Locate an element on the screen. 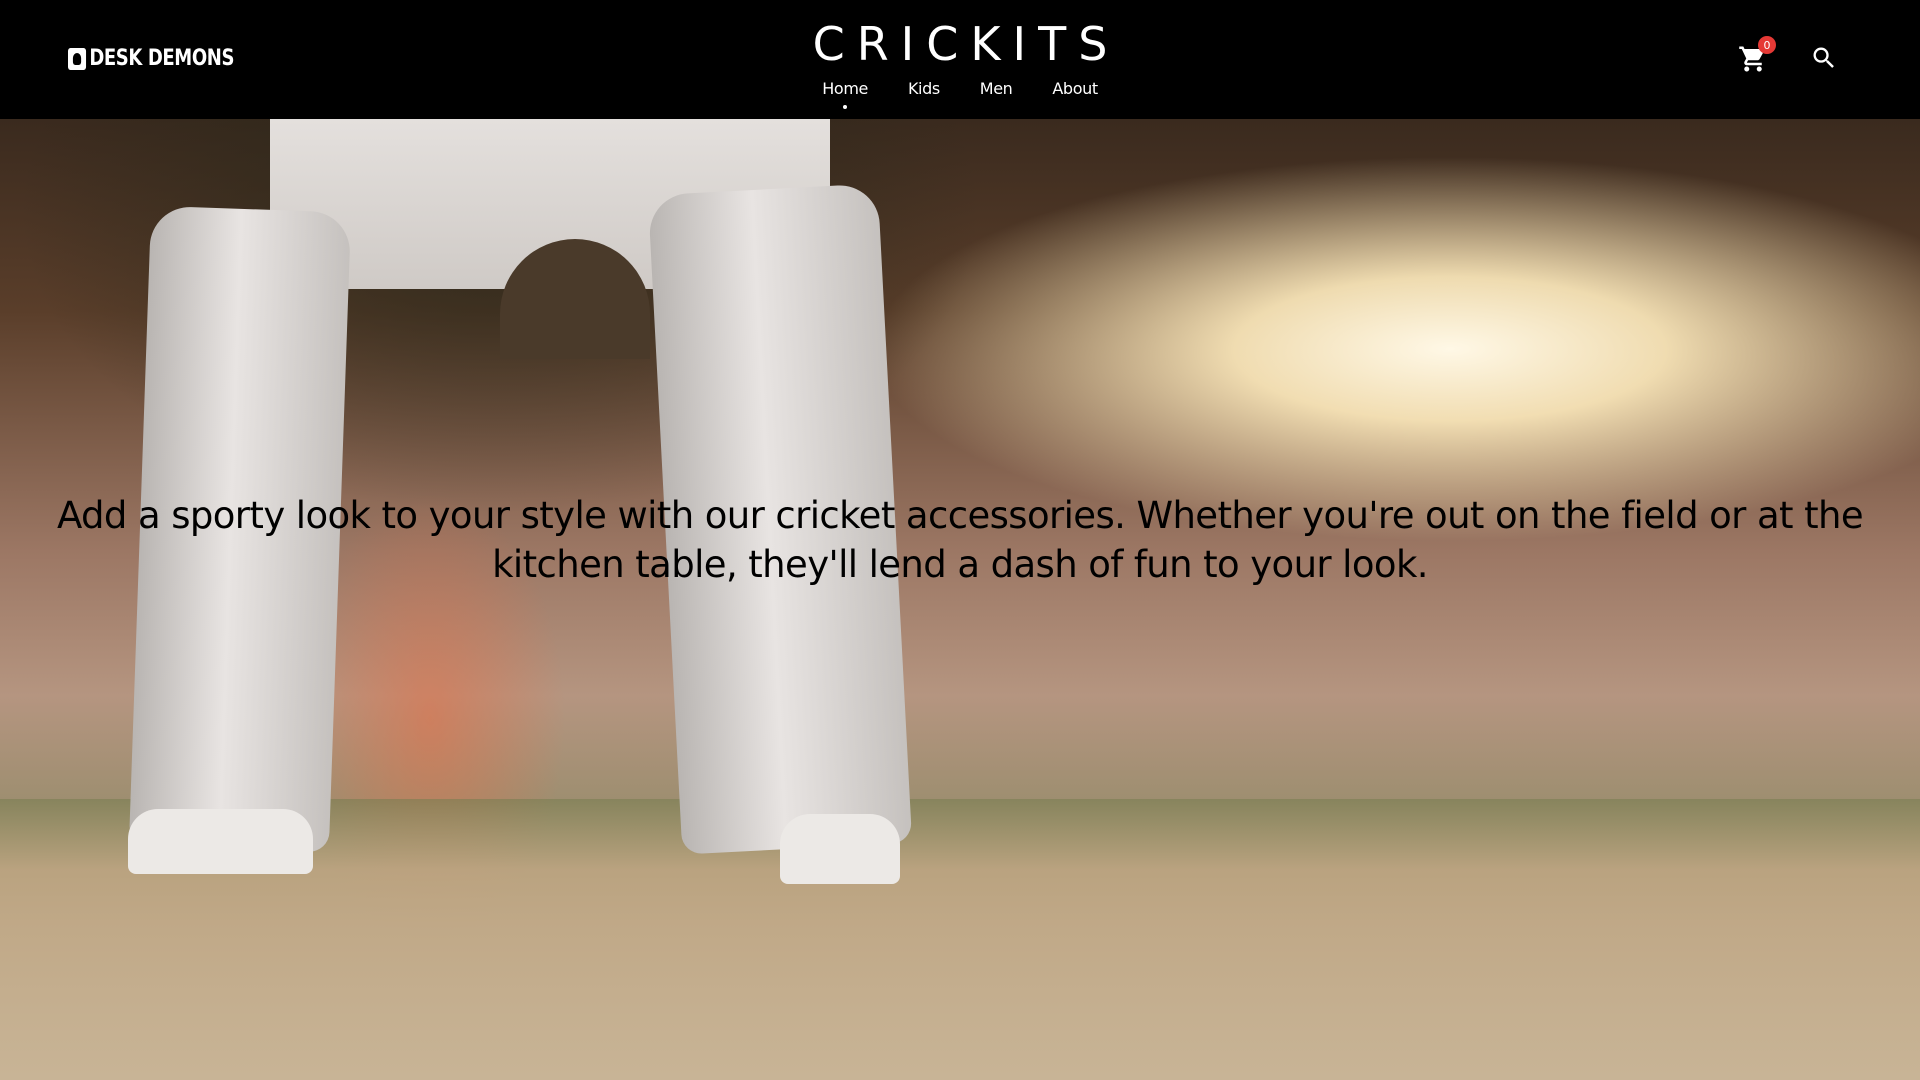 Image resolution: width=1920 pixels, height=1080 pixels. main-nav: Home Kids Men About is located at coordinates (960, 94).